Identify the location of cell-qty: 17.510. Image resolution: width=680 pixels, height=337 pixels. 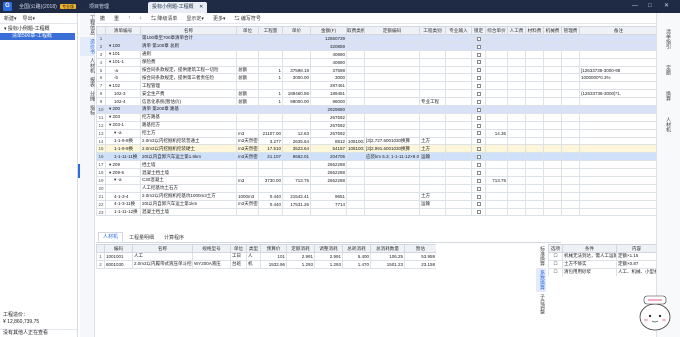
(270, 149).